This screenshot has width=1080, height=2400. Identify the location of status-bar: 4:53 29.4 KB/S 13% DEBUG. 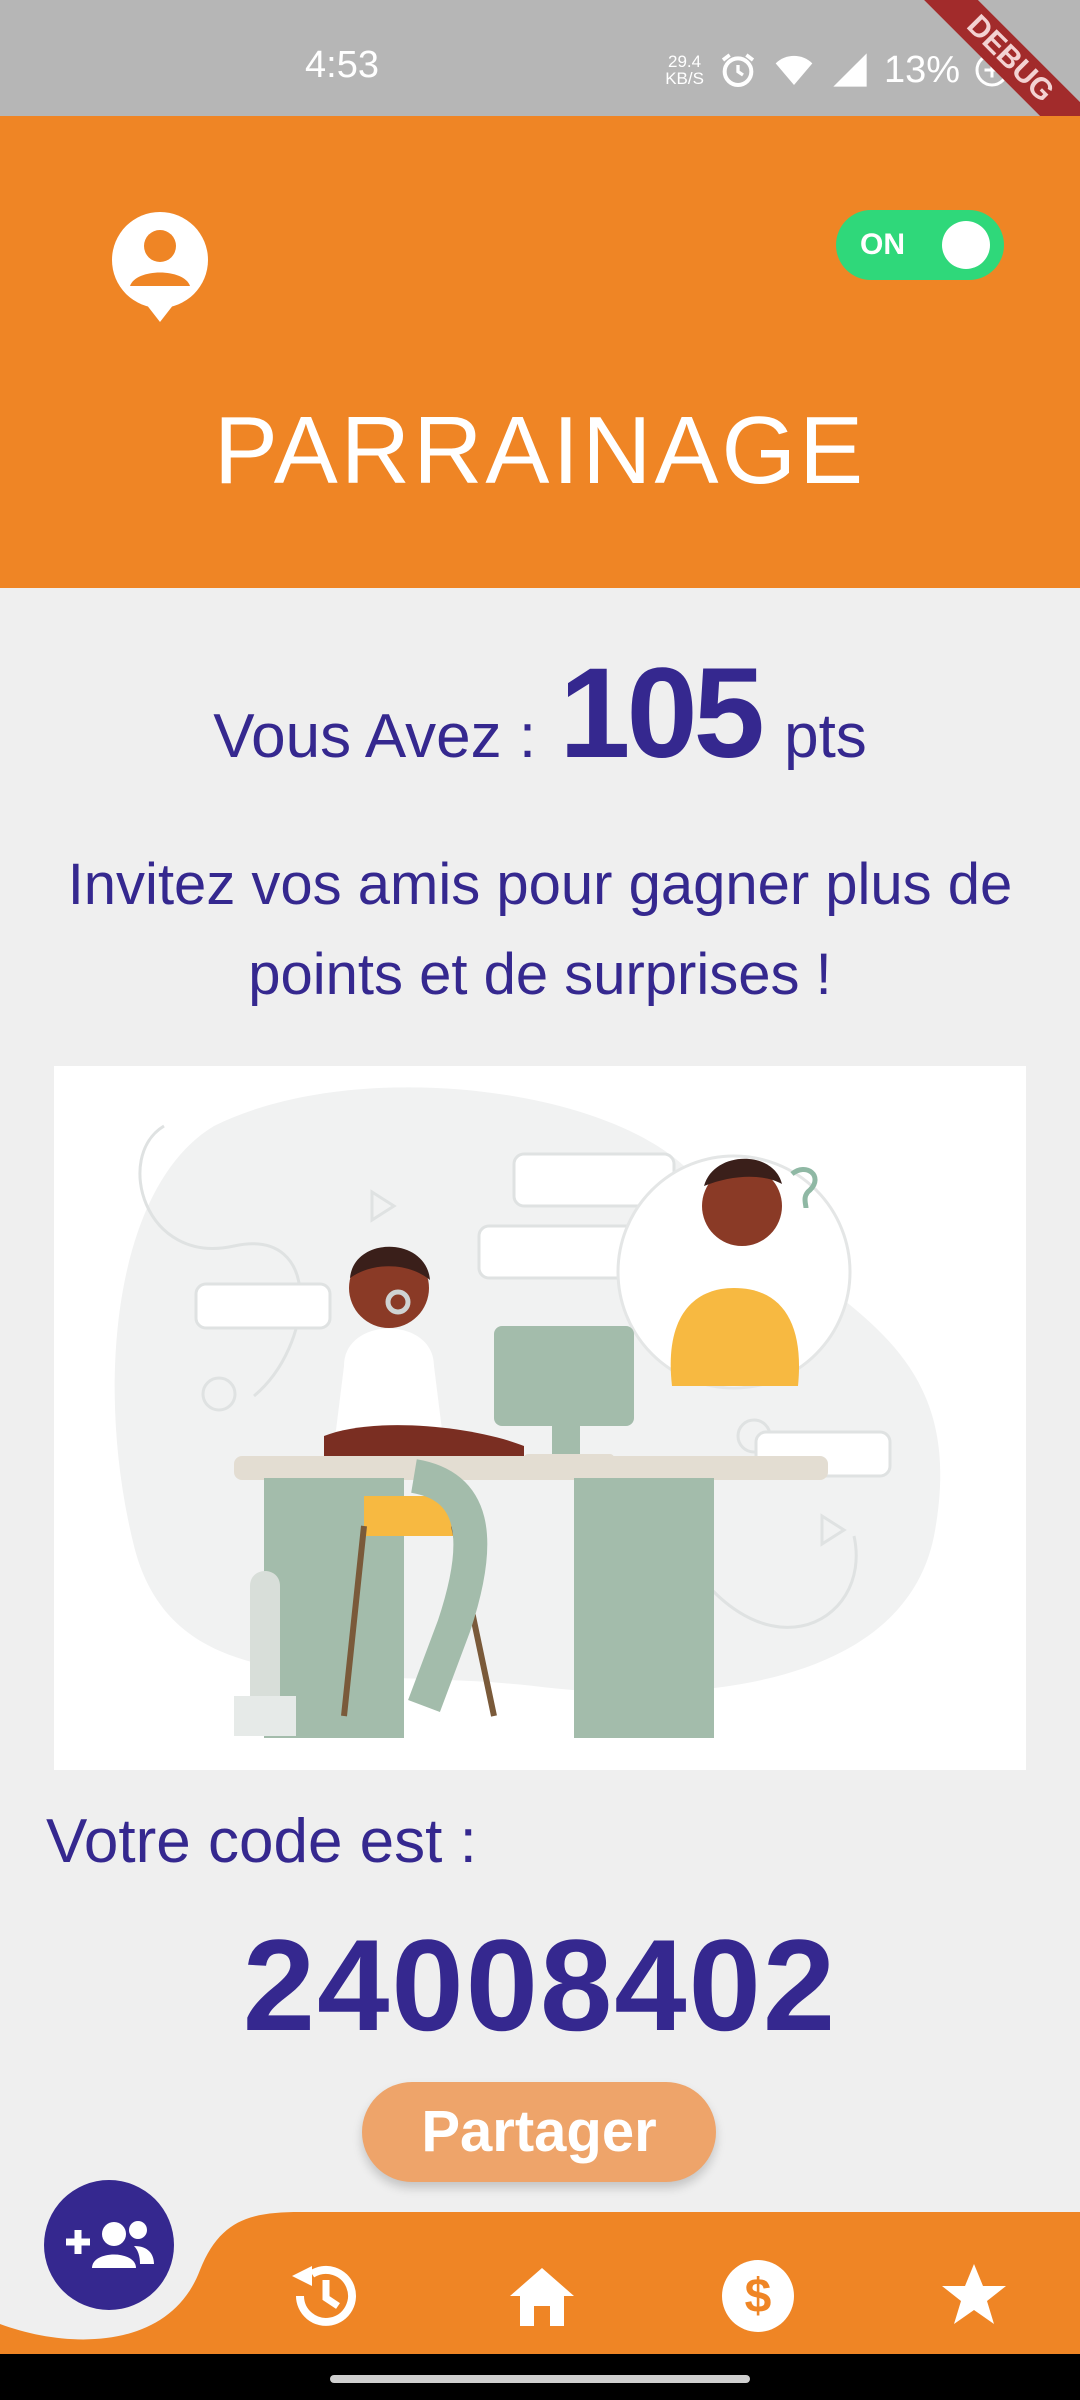
(540, 82).